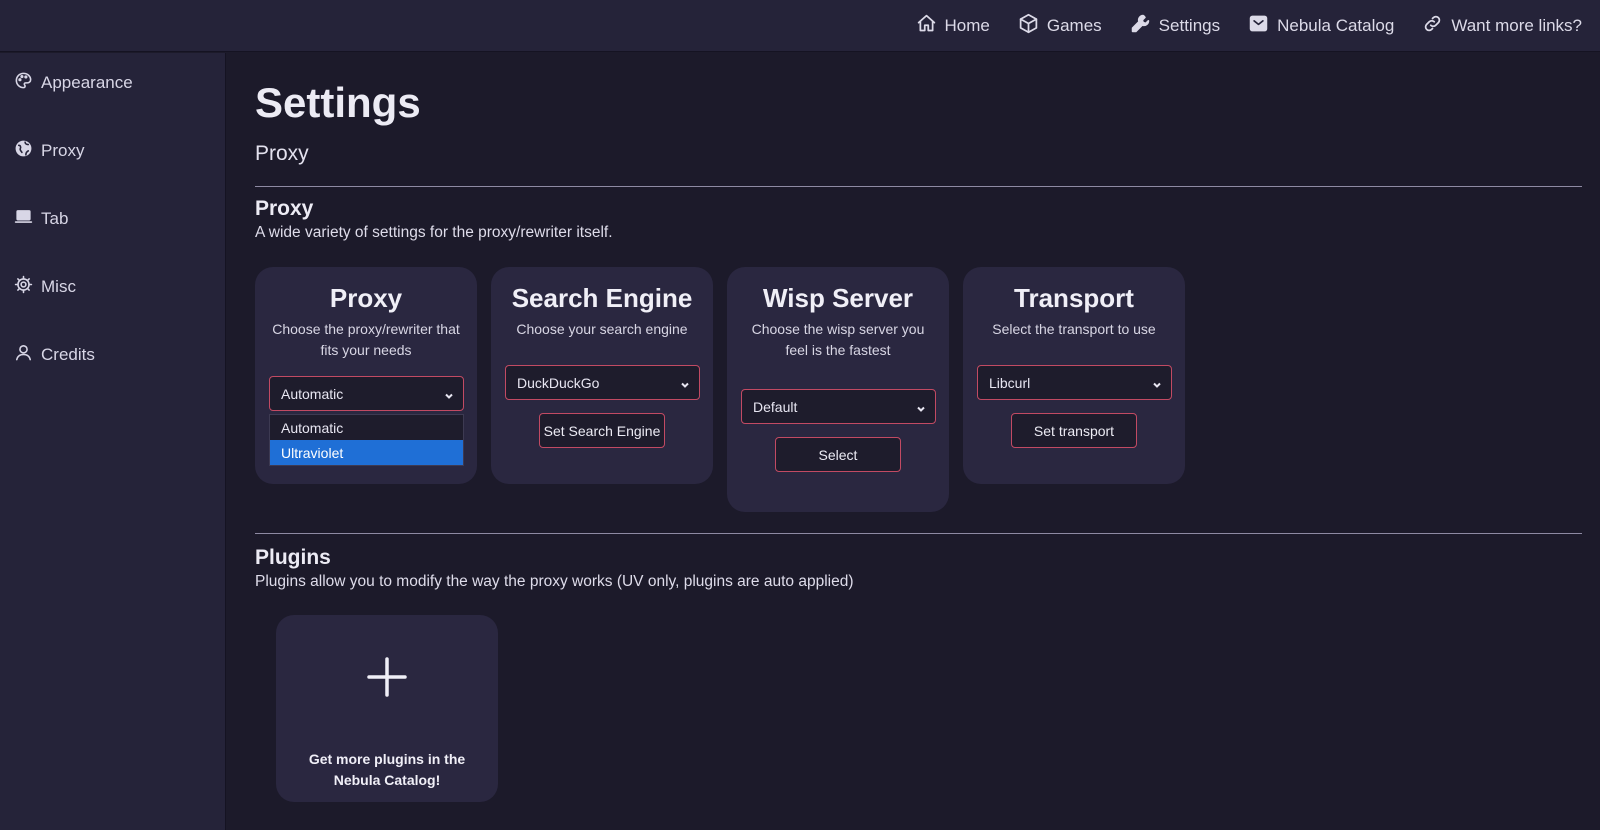 The height and width of the screenshot is (830, 1600). What do you see at coordinates (366, 452) in the screenshot?
I see `dropdown-option-ultraviolet: Ultraviolet` at bounding box center [366, 452].